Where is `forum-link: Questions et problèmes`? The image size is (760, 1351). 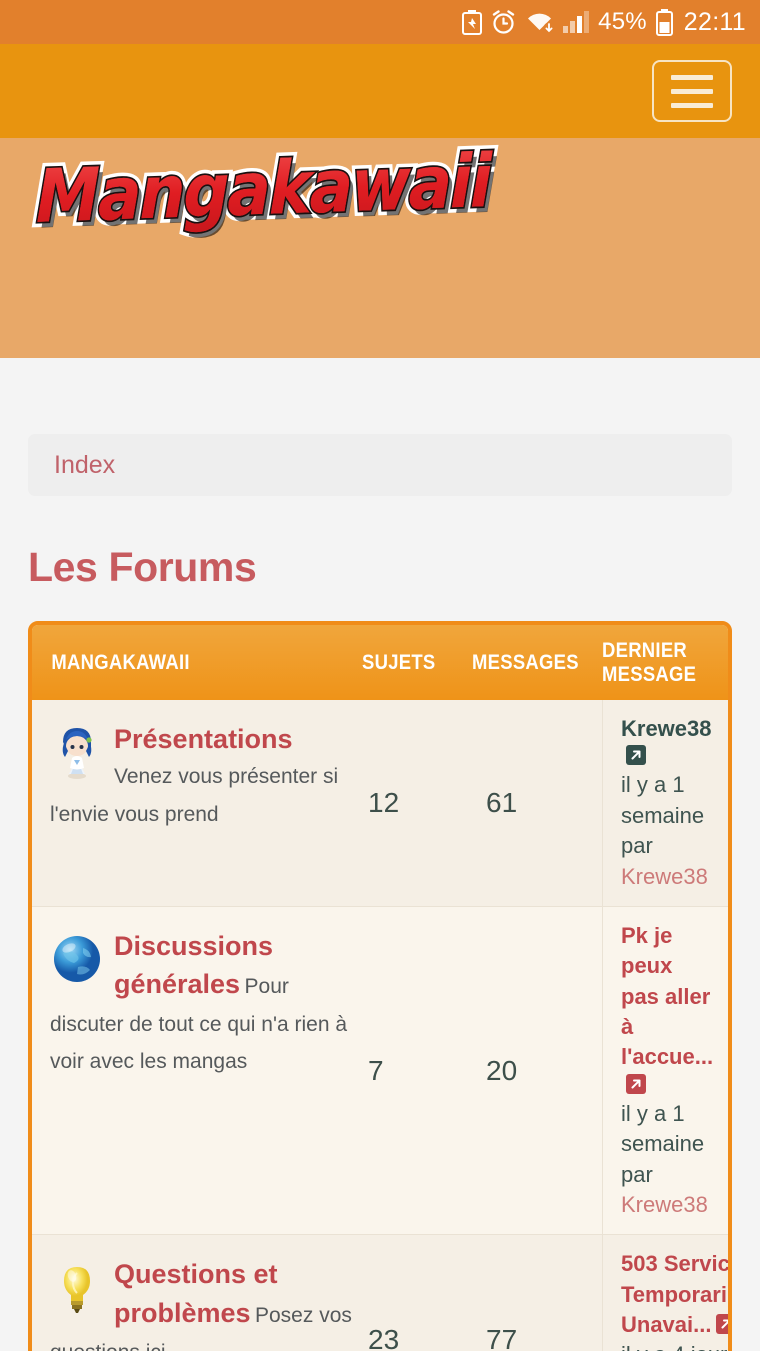 forum-link: Questions et problèmes is located at coordinates (196, 1293).